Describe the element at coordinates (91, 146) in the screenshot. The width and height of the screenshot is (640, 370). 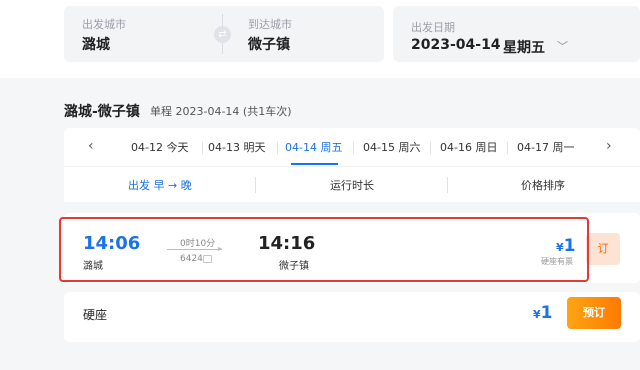
I see `chevron-left-icon: ‹` at that location.